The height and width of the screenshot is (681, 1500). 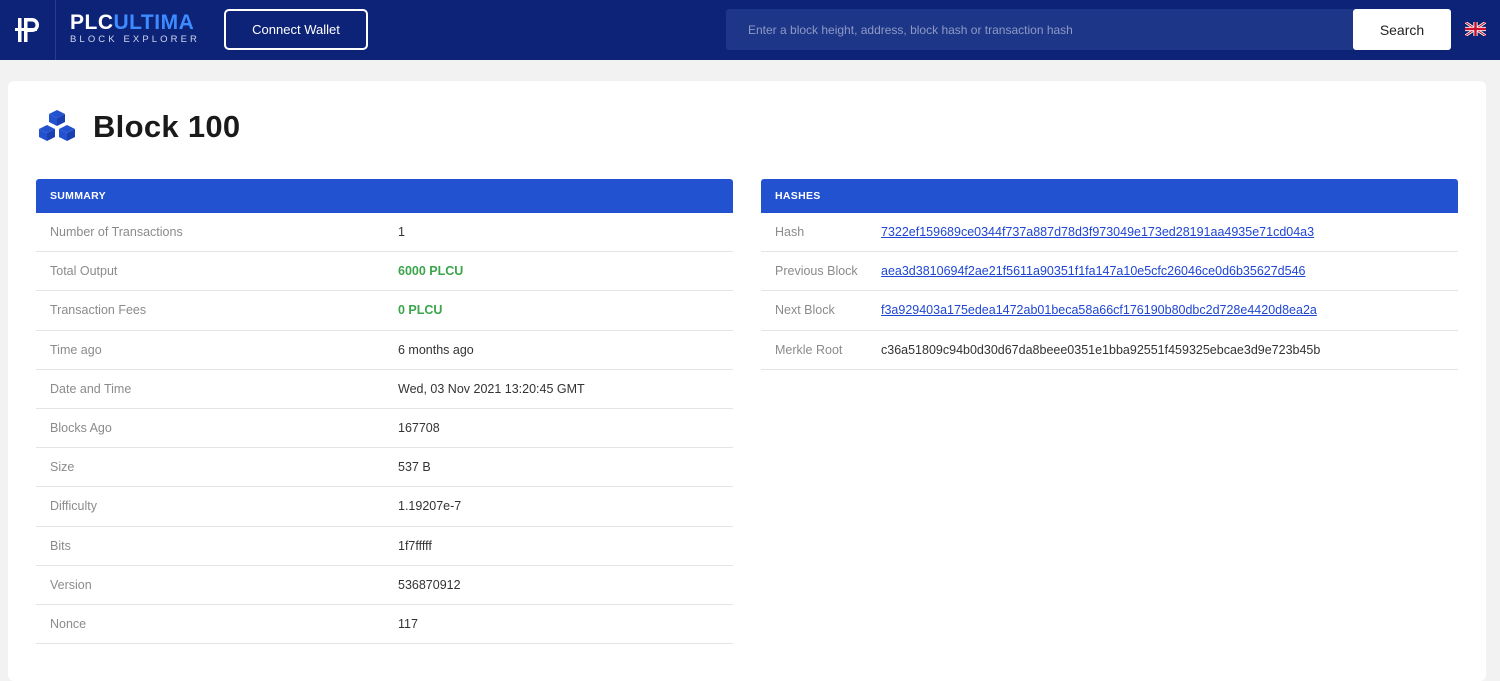 What do you see at coordinates (68, 623) in the screenshot?
I see `summary-label: Nonce` at bounding box center [68, 623].